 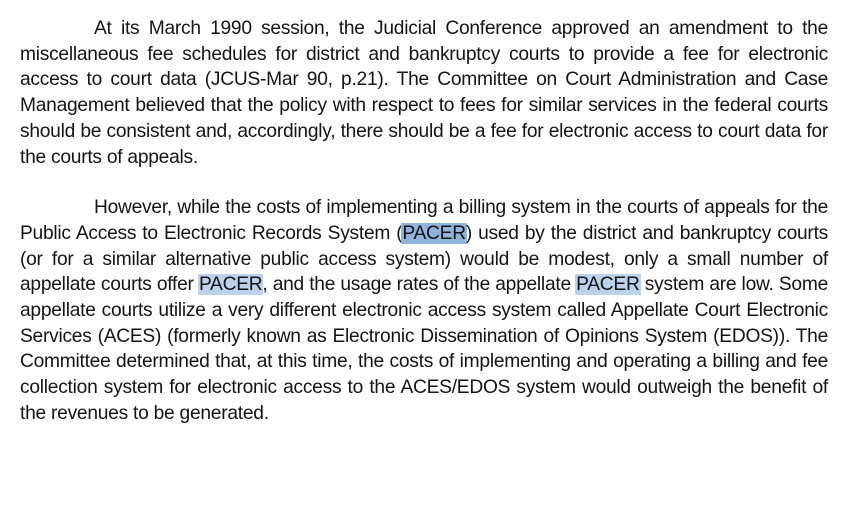 What do you see at coordinates (419, 285) in the screenshot?
I see `paragraph-2-text-3: , and the usage rates of the appellate` at bounding box center [419, 285].